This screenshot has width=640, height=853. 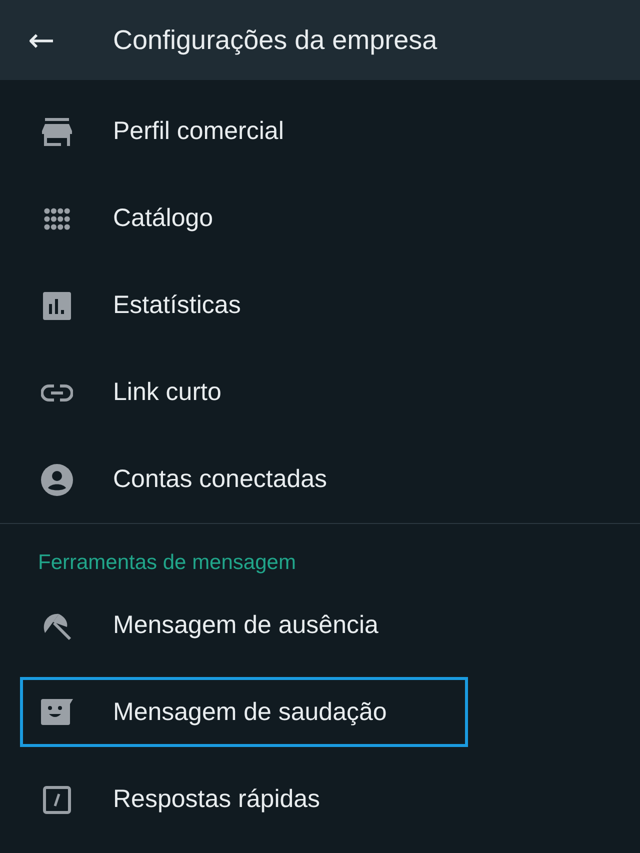 What do you see at coordinates (57, 132) in the screenshot?
I see `store-icon` at bounding box center [57, 132].